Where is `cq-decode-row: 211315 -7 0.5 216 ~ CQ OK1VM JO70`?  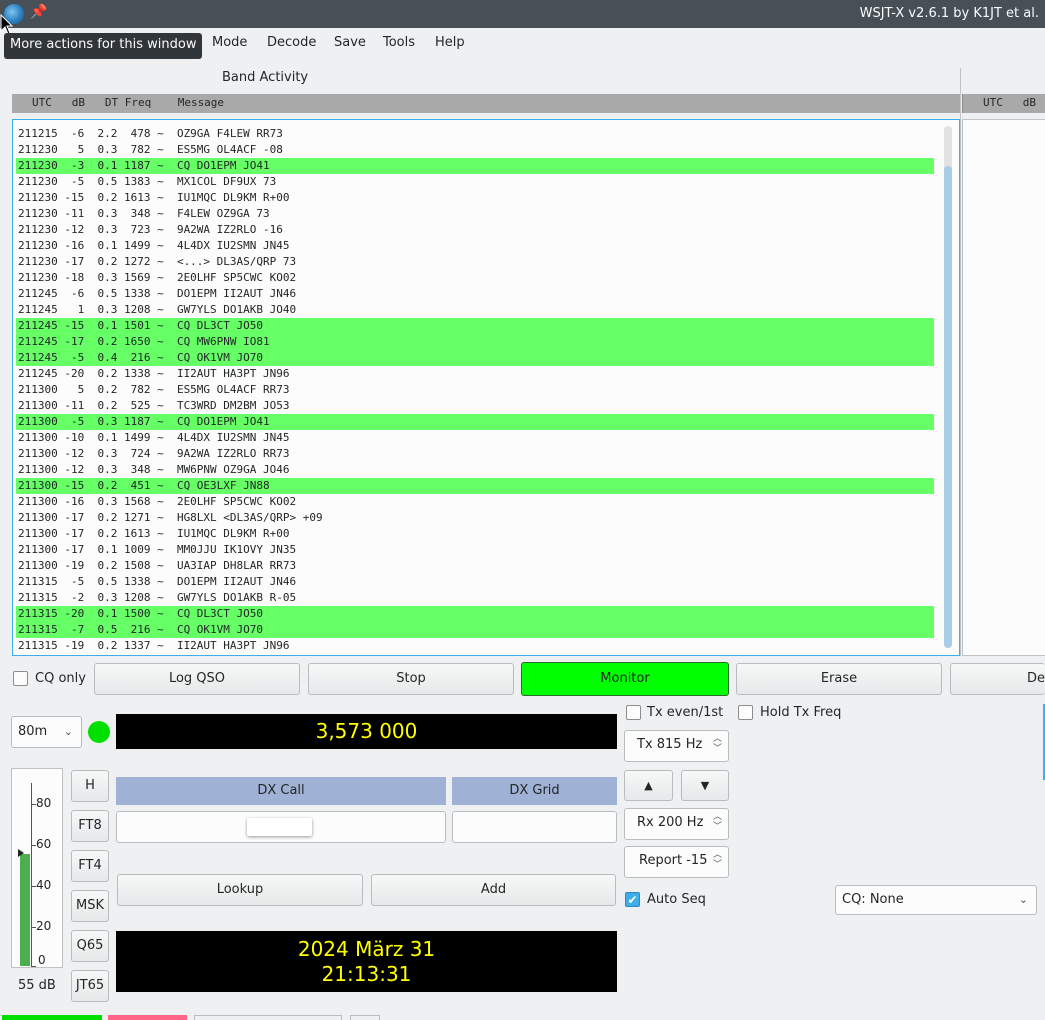
cq-decode-row: 211315 -7 0.5 216 ~ CQ OK1VM JO70 is located at coordinates (475, 630).